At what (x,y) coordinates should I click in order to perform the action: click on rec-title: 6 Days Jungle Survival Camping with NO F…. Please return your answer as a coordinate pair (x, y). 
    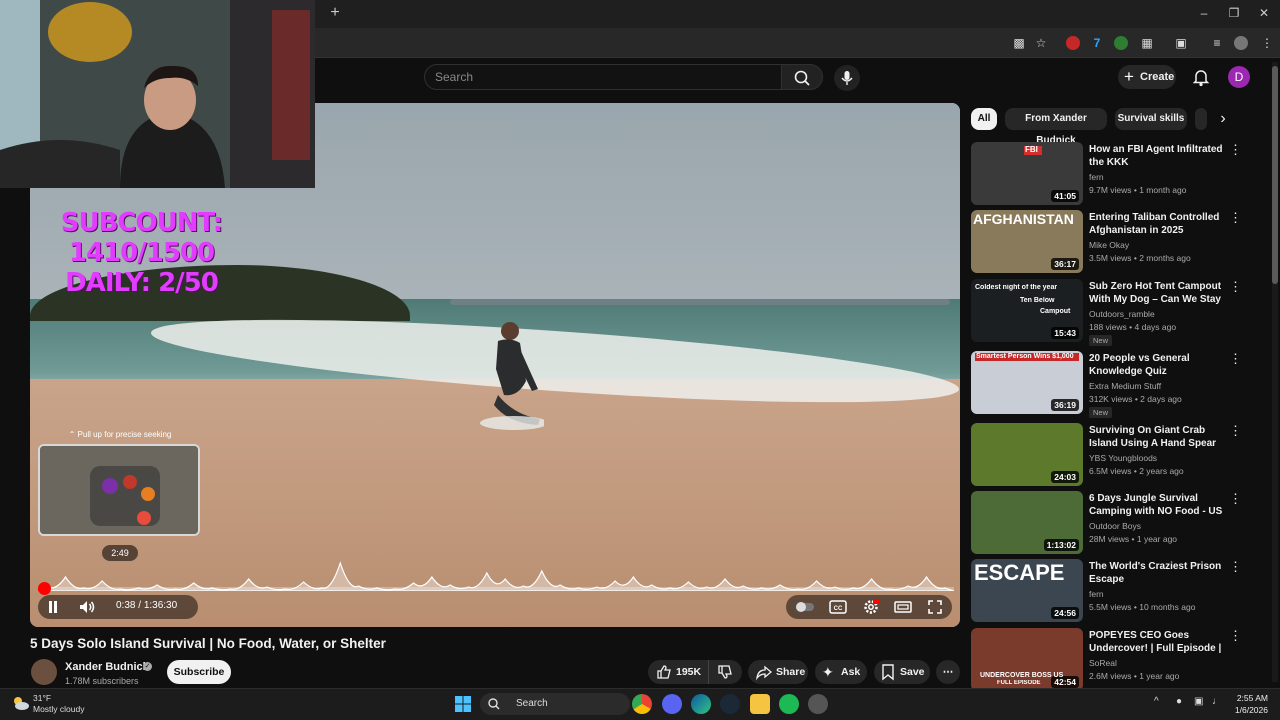
    Looking at the image, I should click on (1158, 505).